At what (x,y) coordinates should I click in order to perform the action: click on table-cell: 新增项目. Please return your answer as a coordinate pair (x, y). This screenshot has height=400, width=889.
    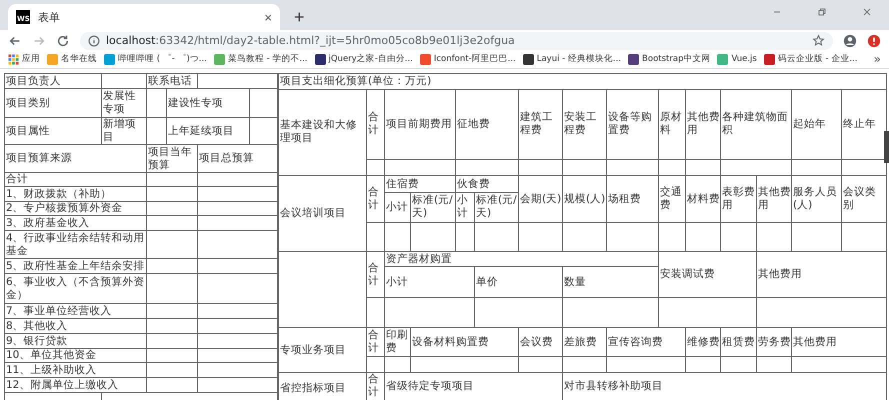
    Looking at the image, I should click on (124, 131).